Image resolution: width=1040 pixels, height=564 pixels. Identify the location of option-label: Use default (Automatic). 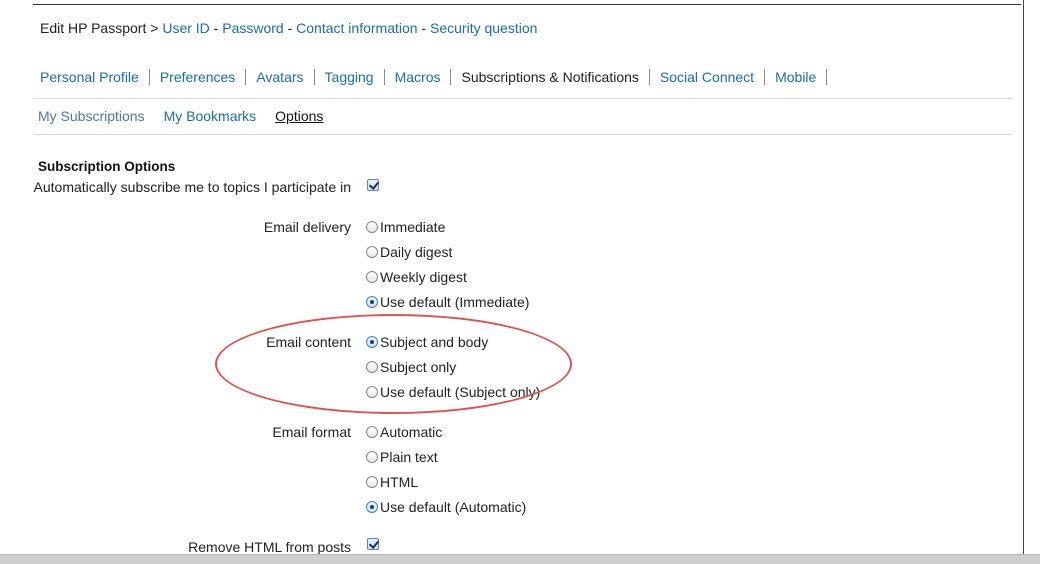
(453, 507).